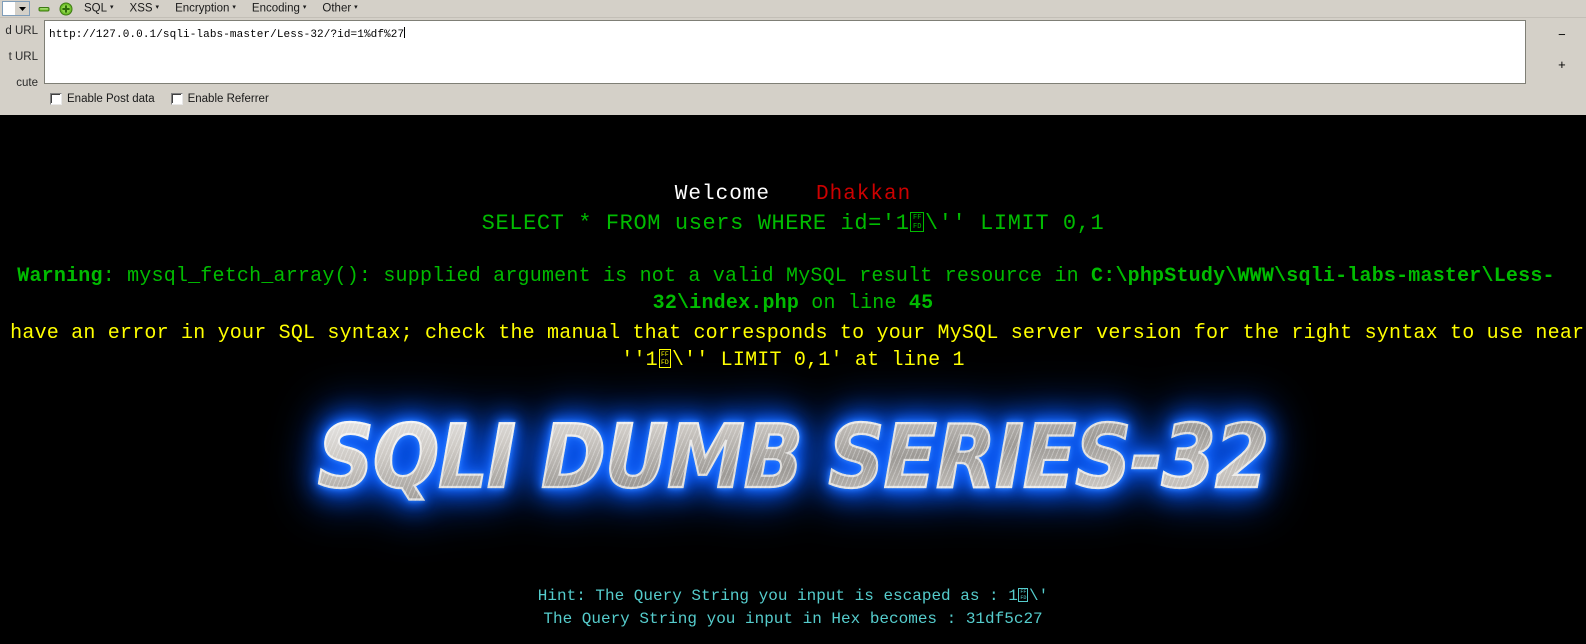 Image resolution: width=1586 pixels, height=644 pixels. I want to click on warning-file-name: 32\index.php, so click(726, 303).